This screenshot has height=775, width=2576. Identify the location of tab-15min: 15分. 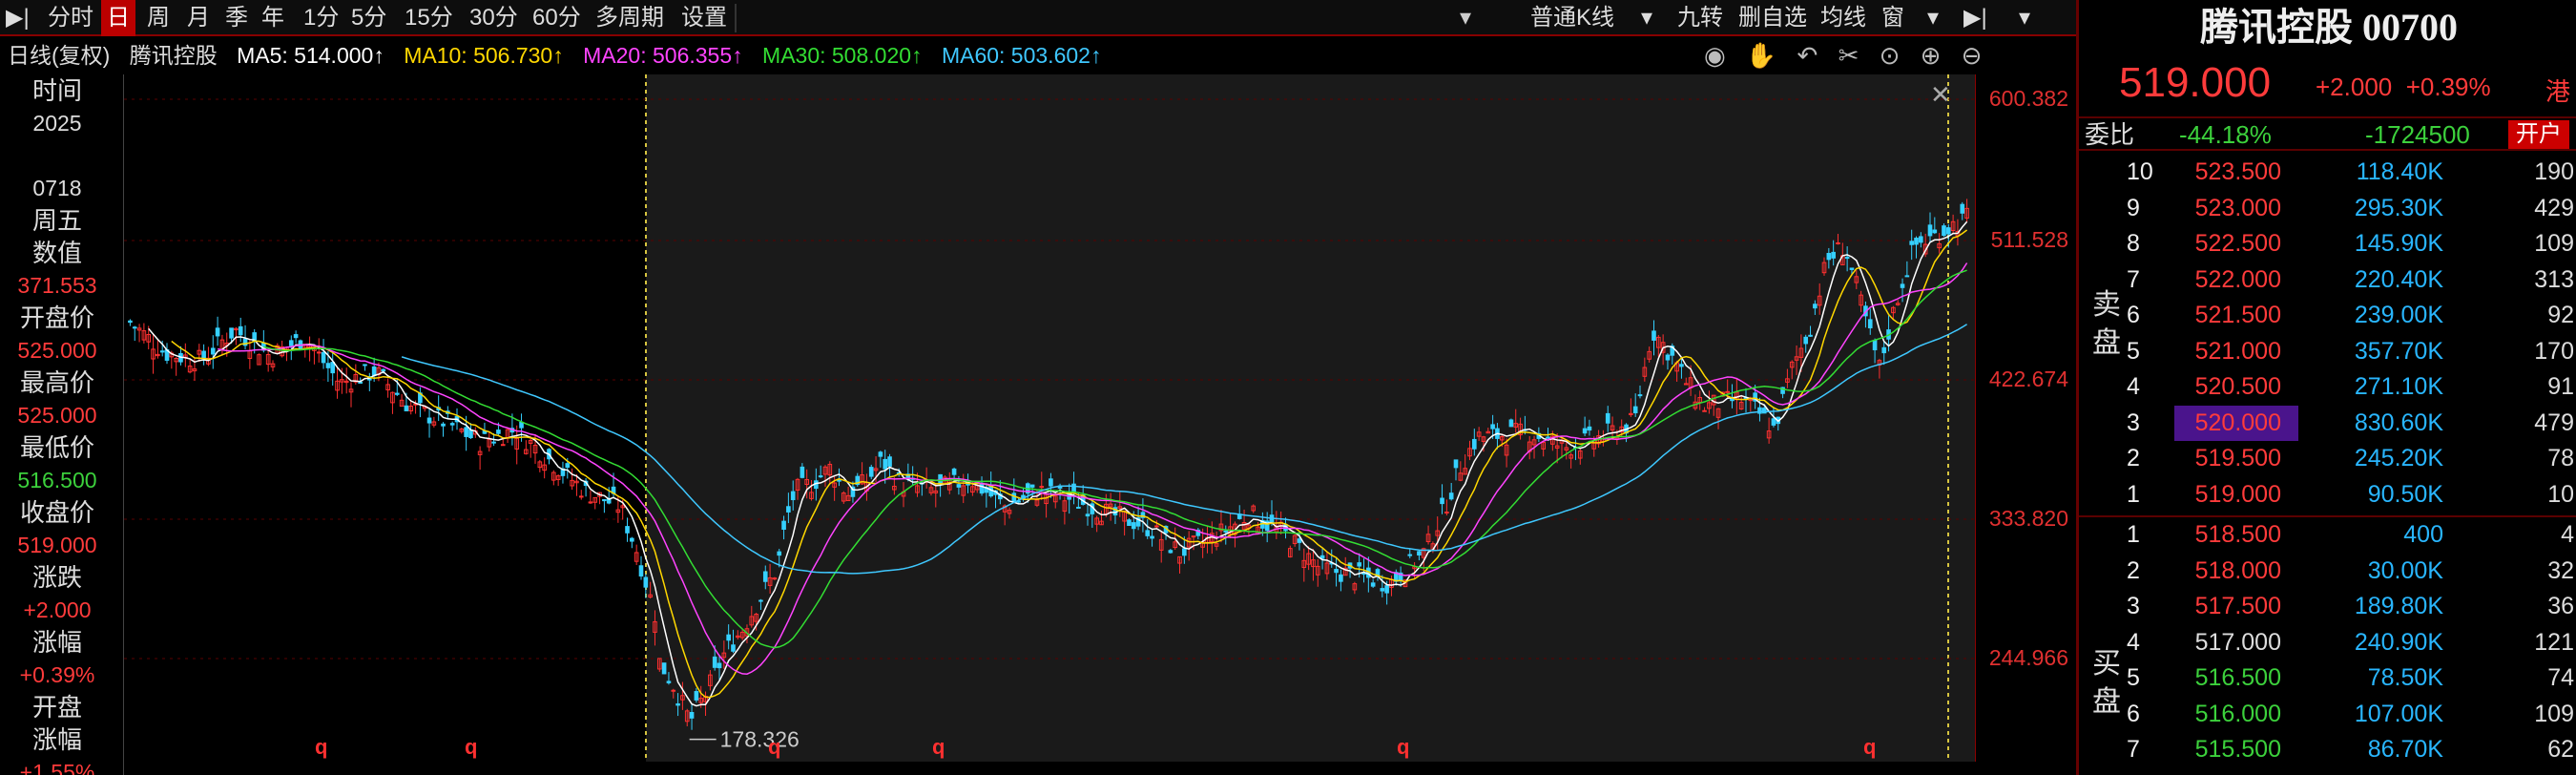
(429, 18).